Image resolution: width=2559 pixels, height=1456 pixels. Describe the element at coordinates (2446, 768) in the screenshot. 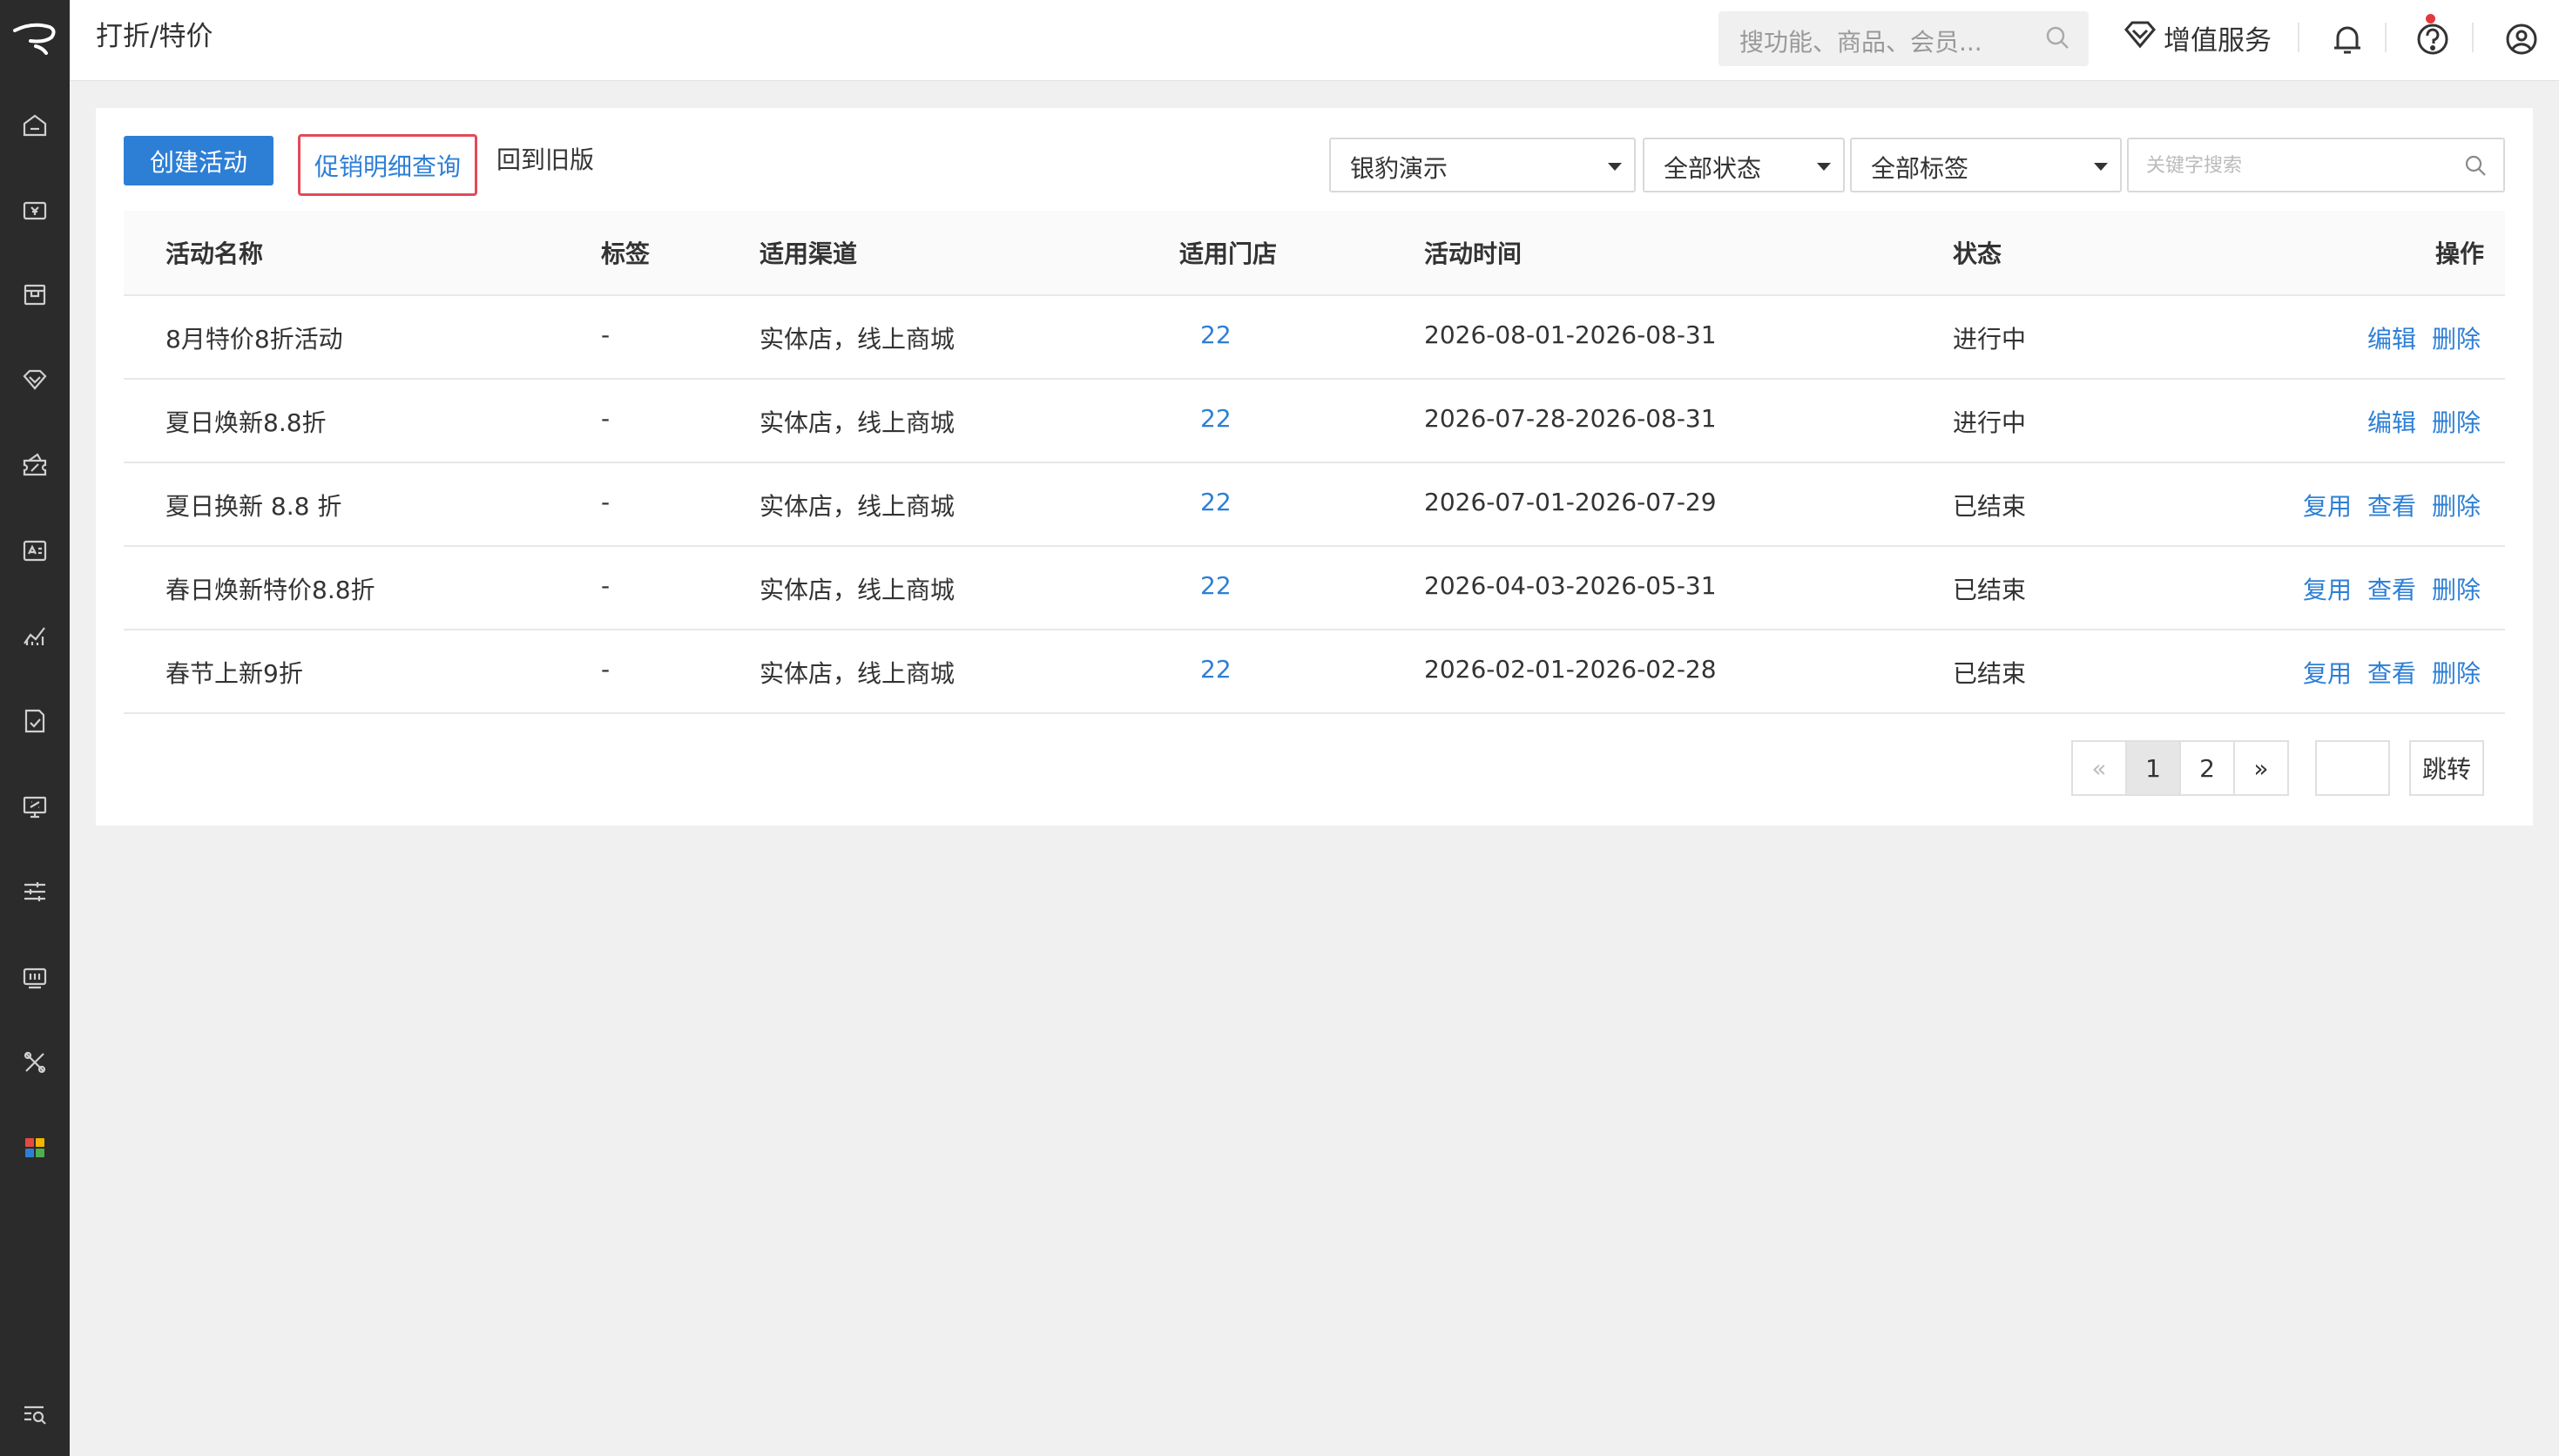

I see `page-jump-button: 跳转` at that location.